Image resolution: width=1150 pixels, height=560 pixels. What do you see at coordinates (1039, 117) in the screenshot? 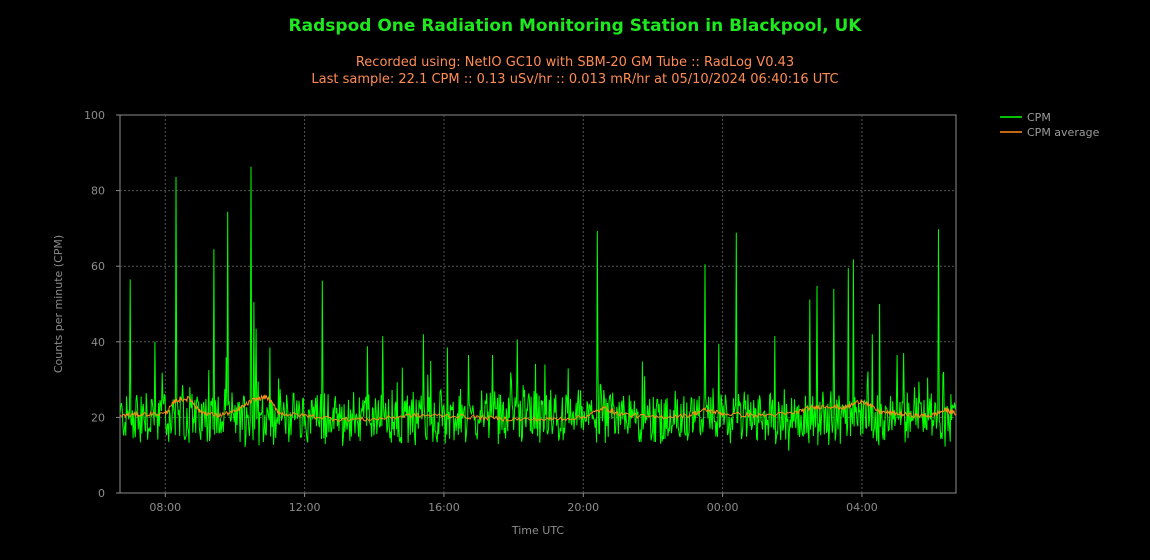
I see `legend-label-cpm: CPM` at bounding box center [1039, 117].